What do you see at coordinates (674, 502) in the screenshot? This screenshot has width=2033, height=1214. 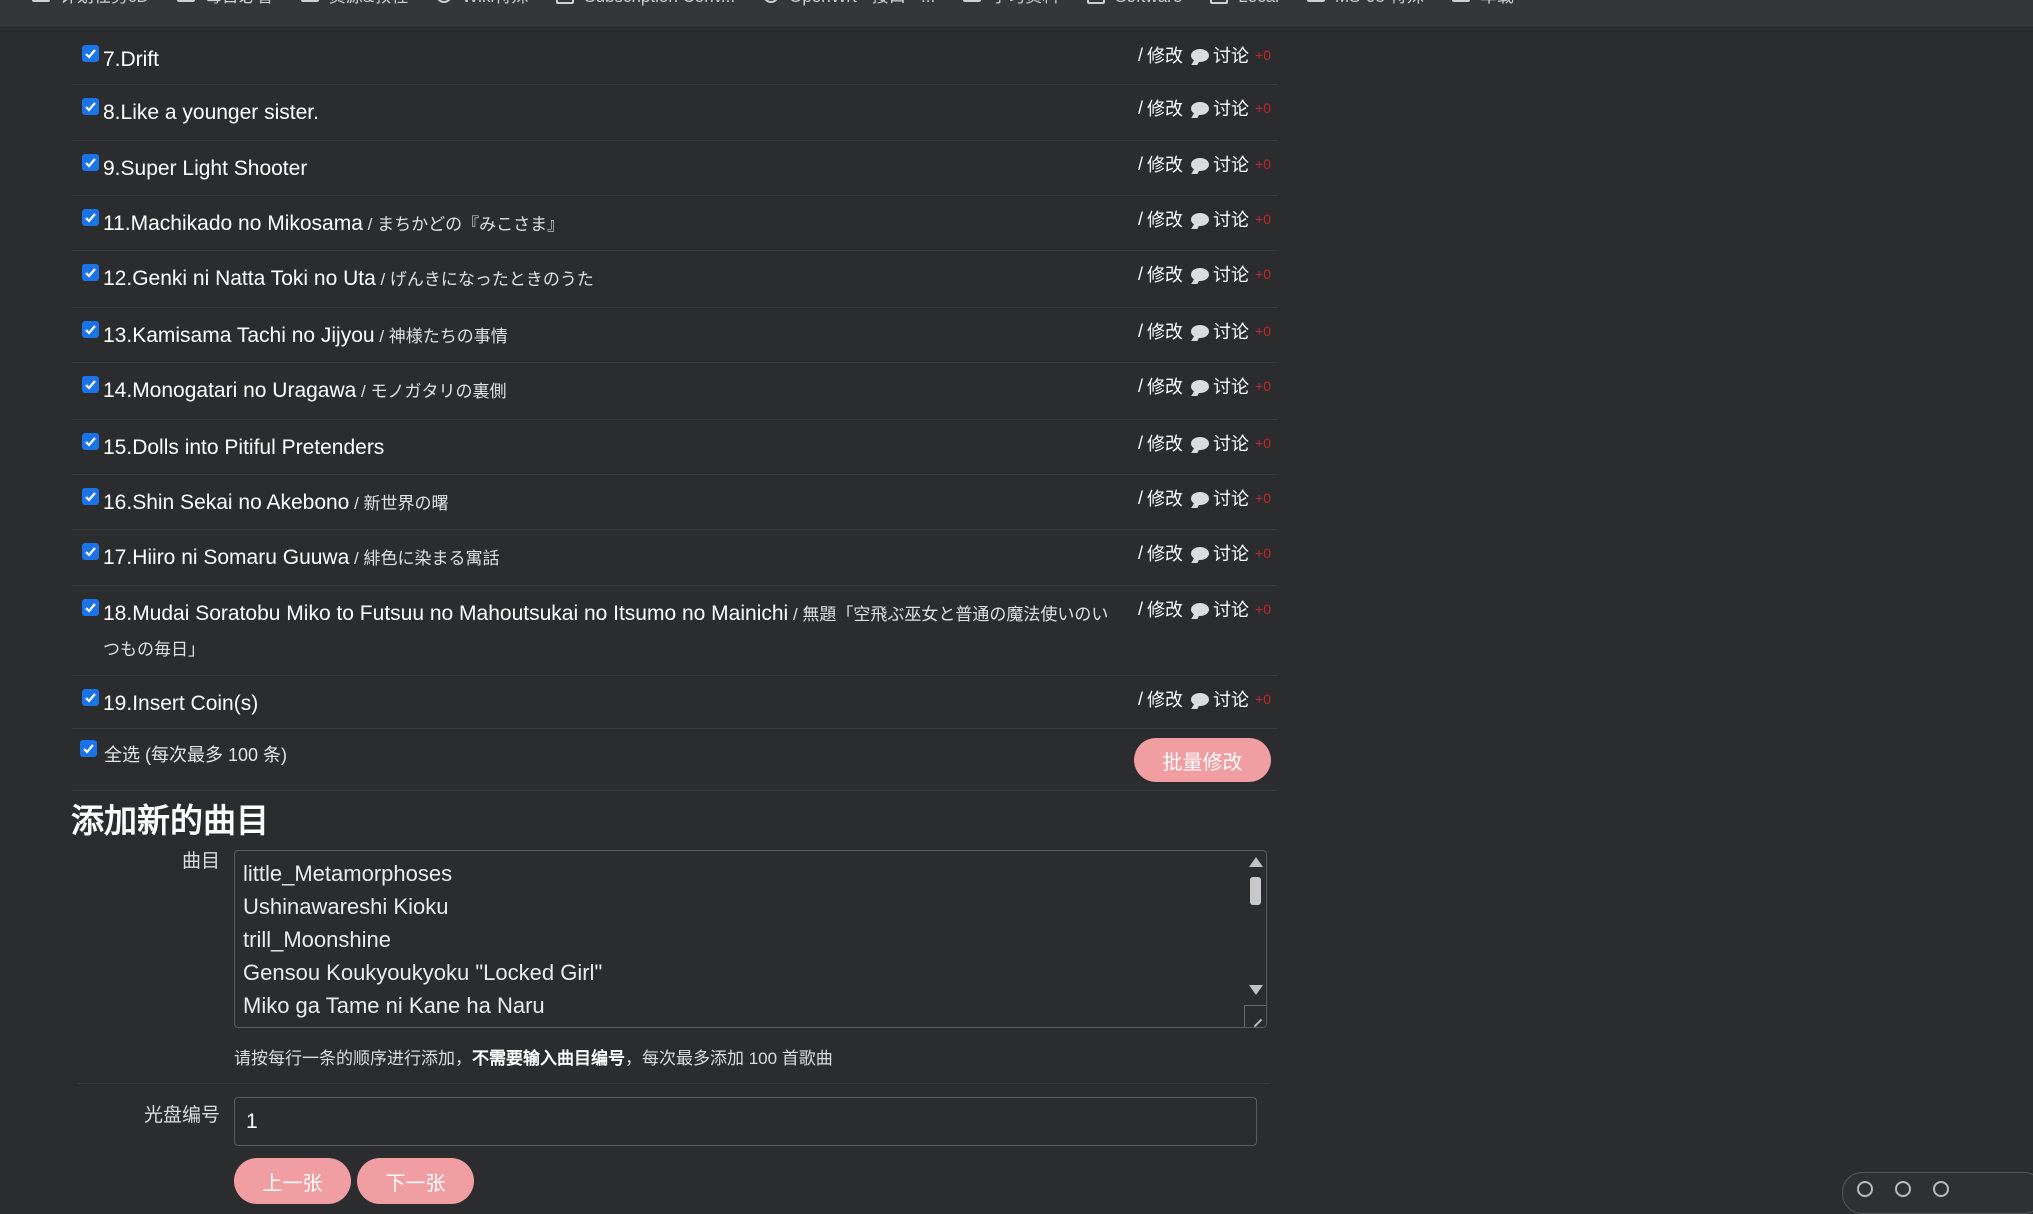 I see `track-row: 16.Shin Sekai no Akebono / 新世界の曙 / 修改 讨论 +0` at bounding box center [674, 502].